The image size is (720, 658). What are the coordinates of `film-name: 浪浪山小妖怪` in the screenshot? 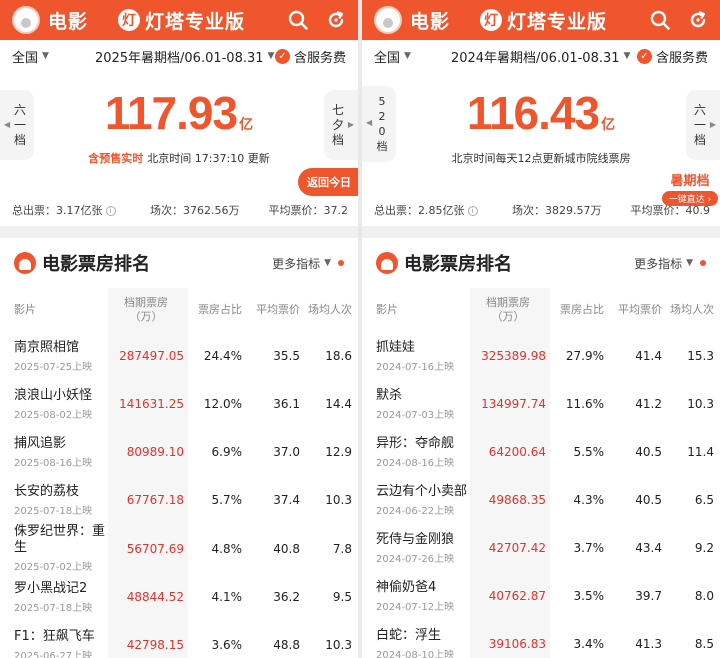 It's located at (53, 395).